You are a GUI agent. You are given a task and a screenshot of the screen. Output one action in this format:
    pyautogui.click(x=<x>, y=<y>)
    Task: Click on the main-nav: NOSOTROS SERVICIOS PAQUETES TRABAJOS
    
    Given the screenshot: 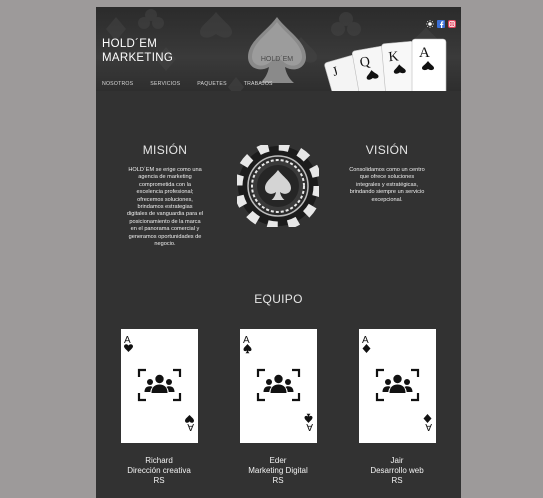 What is the action you would take?
    pyautogui.click(x=196, y=84)
    